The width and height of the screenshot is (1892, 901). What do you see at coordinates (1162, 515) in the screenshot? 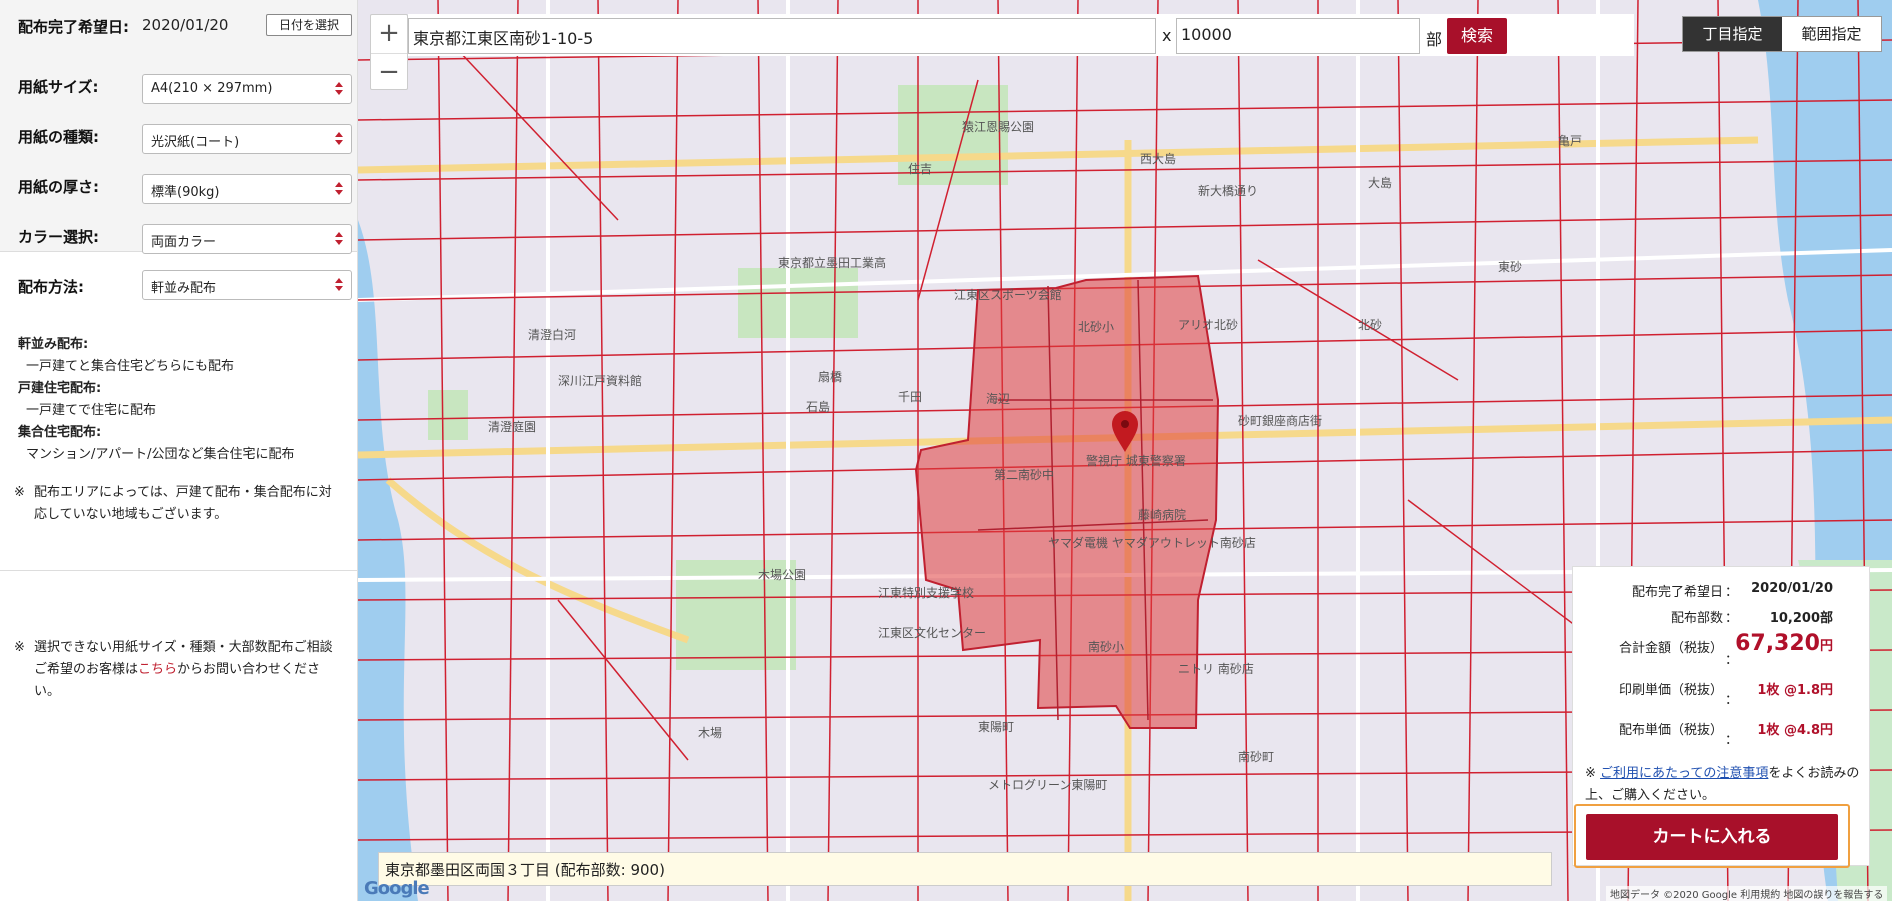
I see `map-label: 藤崎病院` at bounding box center [1162, 515].